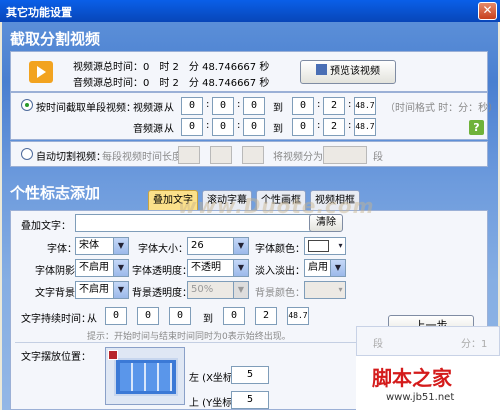  I want to click on preview-video-button: 预览该视频, so click(348, 72).